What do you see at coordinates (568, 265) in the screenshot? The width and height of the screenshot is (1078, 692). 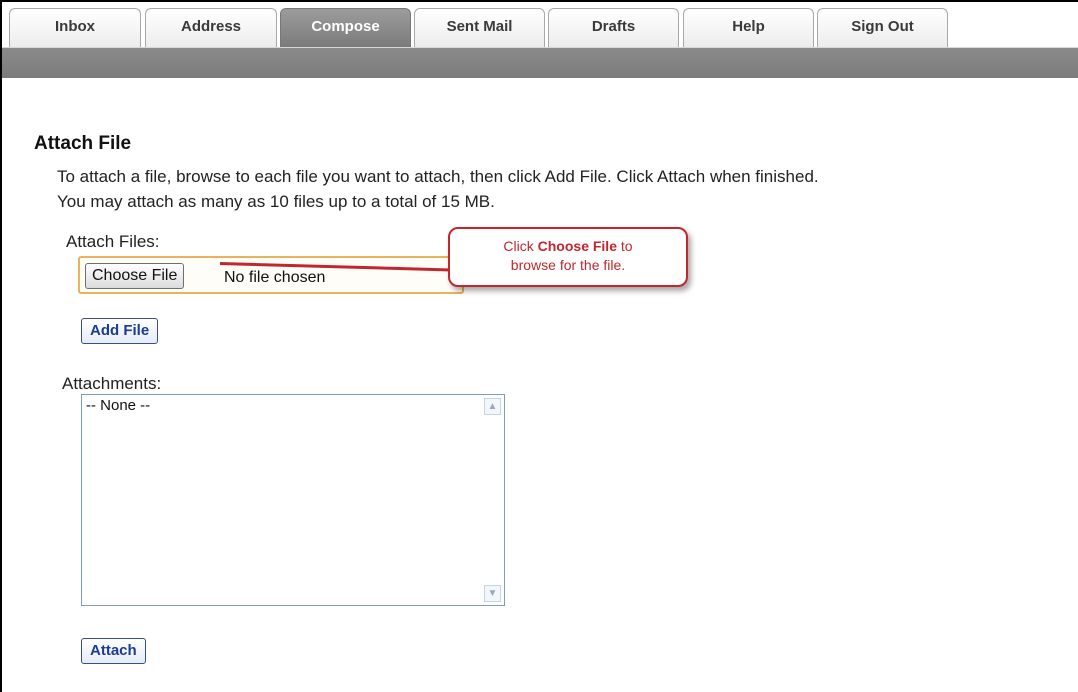 I see `callout-line2: browse for the file.` at bounding box center [568, 265].